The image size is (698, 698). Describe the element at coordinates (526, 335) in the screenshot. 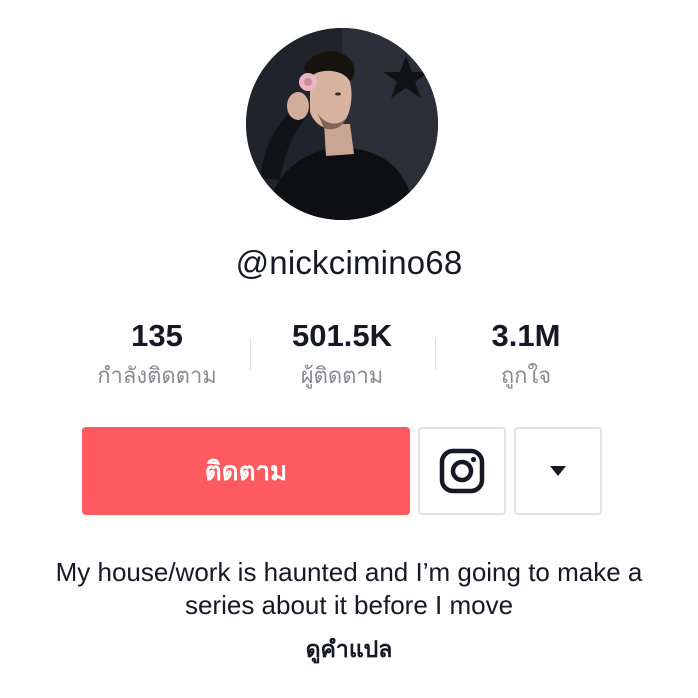

I see `stat-value: 3.1M` at that location.